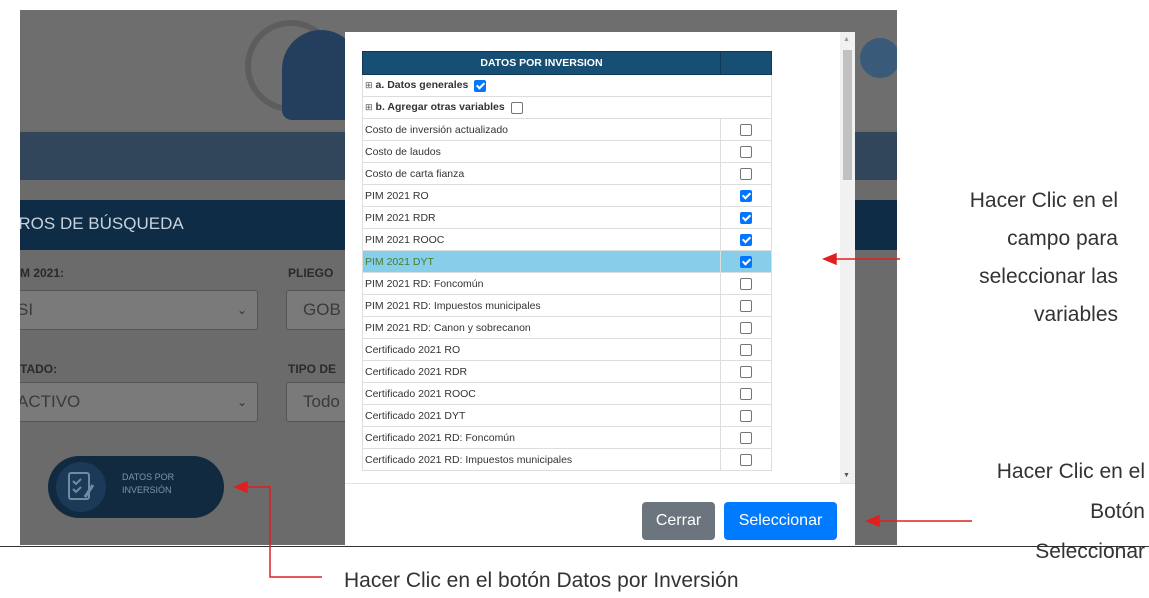 The image size is (1149, 598). I want to click on arrow-to-datos, so click(283, 532).